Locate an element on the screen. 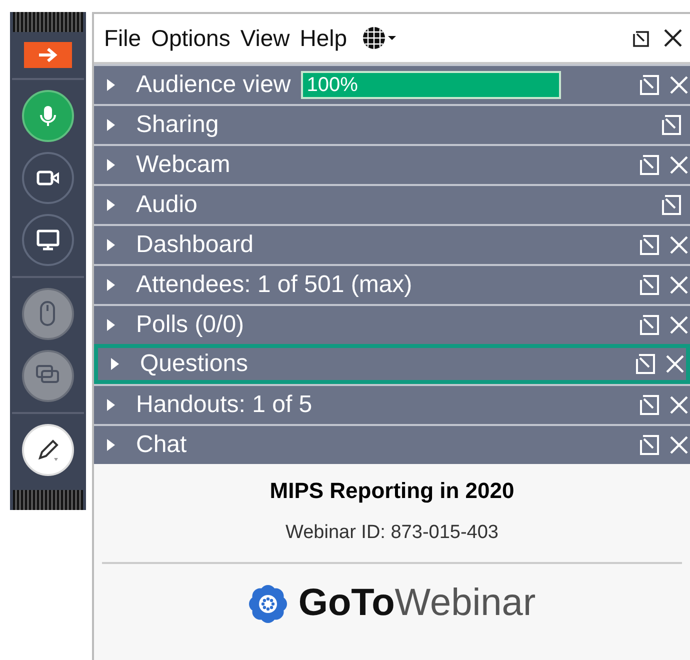  pane-header: Attendees: 1 of 501 (max) is located at coordinates (392, 284).